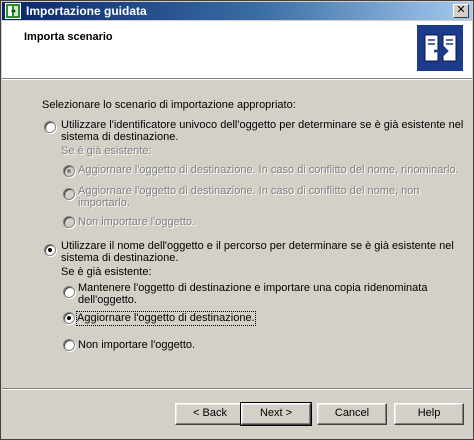 The height and width of the screenshot is (440, 474). Describe the element at coordinates (68, 37) in the screenshot. I see `page-title: Importa scenario` at that location.